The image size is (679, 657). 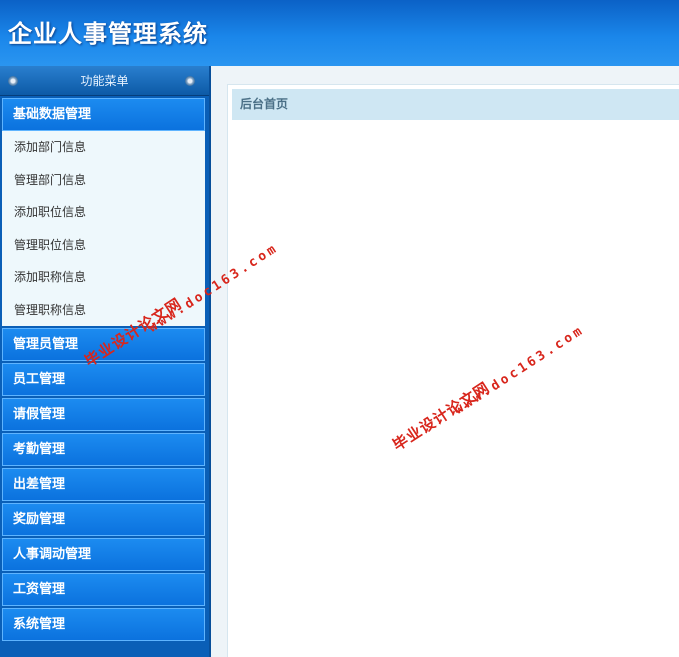 What do you see at coordinates (103, 245) in the screenshot?
I see `menu-item-manage-position: 管理职位信息` at bounding box center [103, 245].